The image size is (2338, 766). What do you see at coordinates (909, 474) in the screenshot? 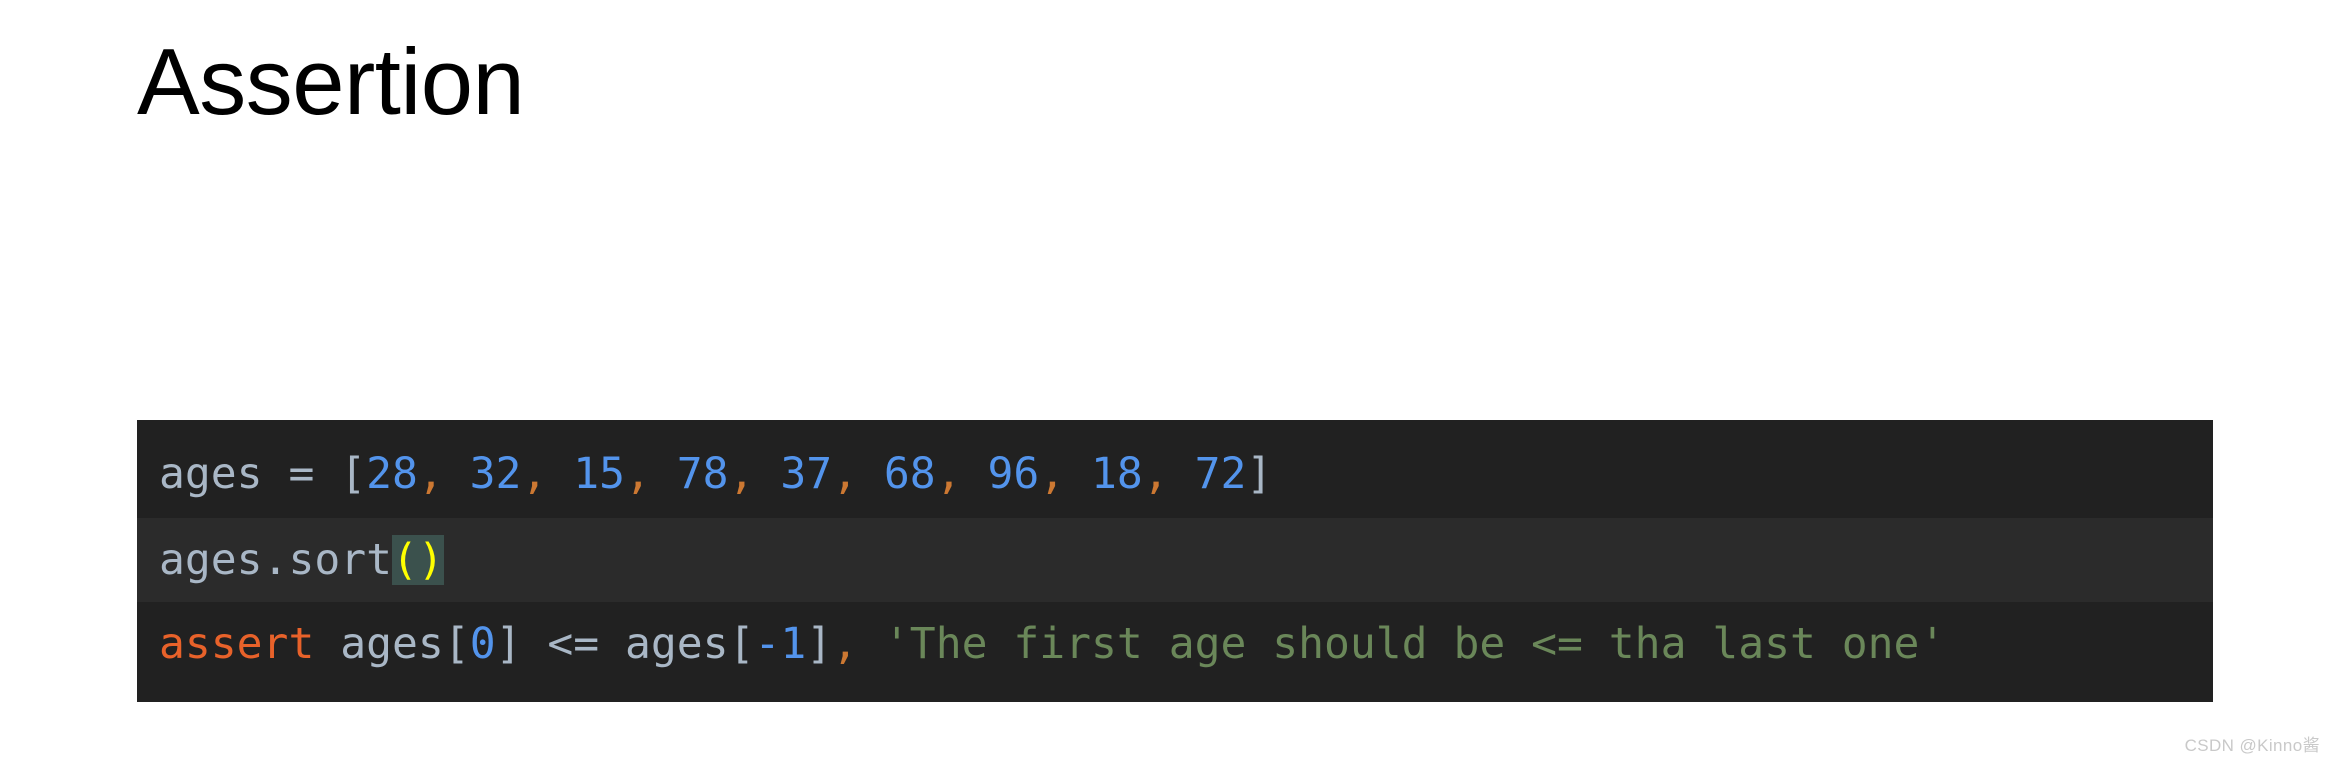
I see `code-token-number: 68` at bounding box center [909, 474].